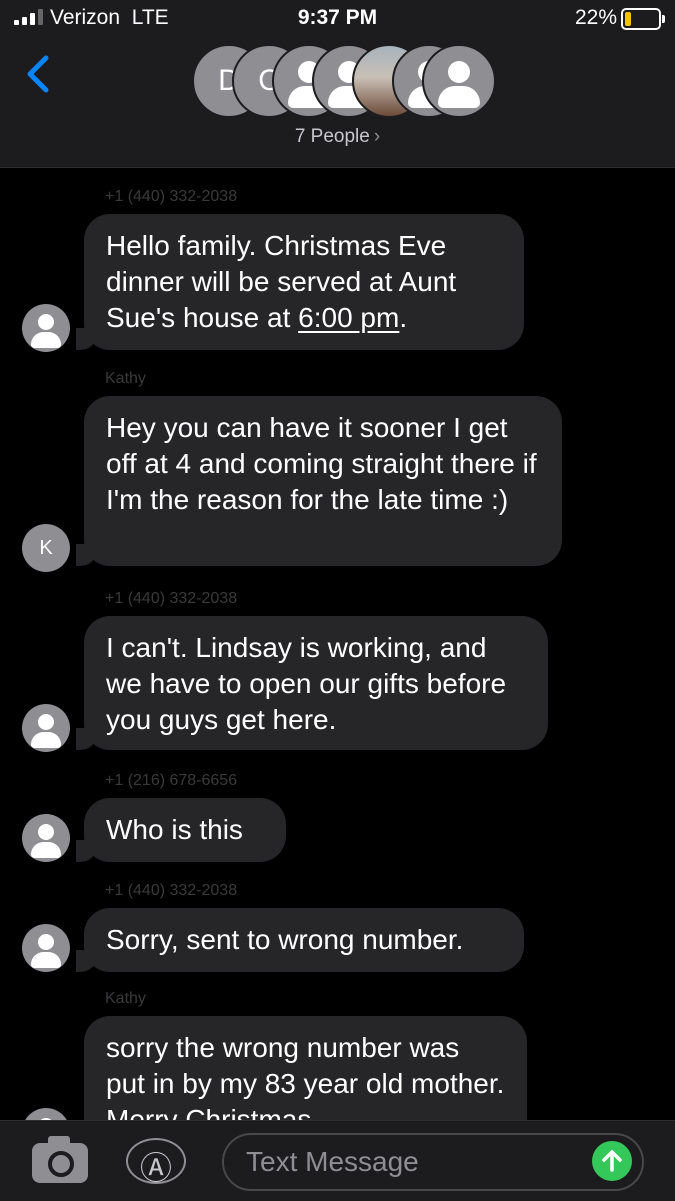 This screenshot has height=1201, width=675. Describe the element at coordinates (171, 780) in the screenshot. I see `sender-label: +1 (216) 678-6656` at that location.